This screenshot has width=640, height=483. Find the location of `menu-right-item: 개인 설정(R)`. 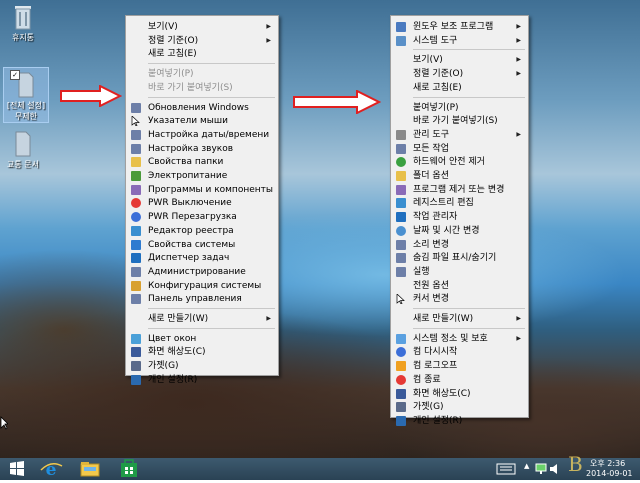

menu-right-item: 개인 설정(R) is located at coordinates (459, 421).